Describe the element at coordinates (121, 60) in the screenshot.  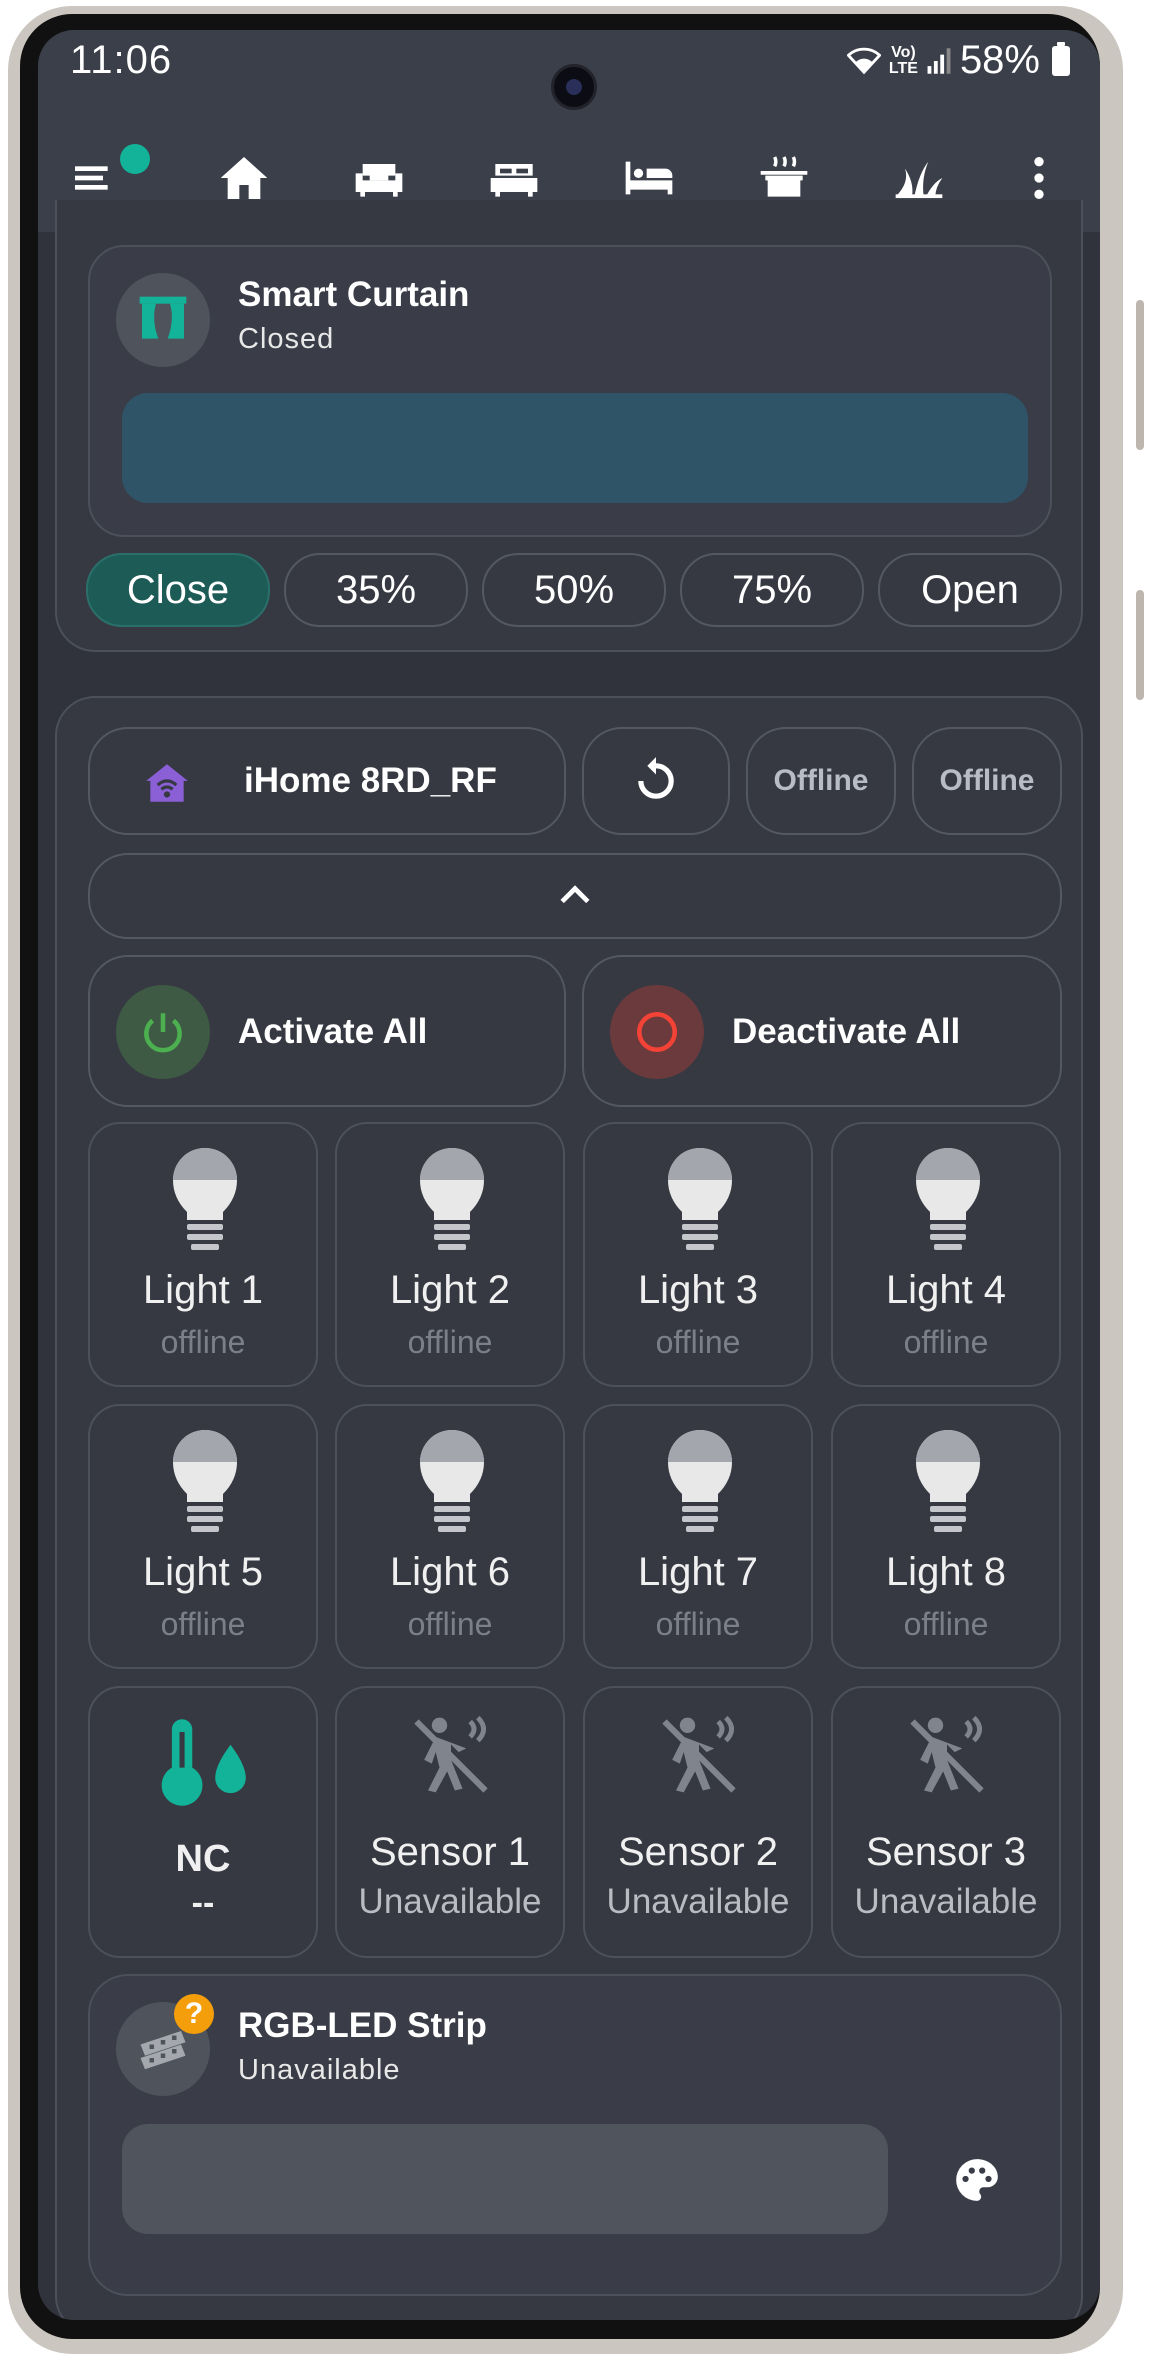
I see `status-time: 11:06` at that location.